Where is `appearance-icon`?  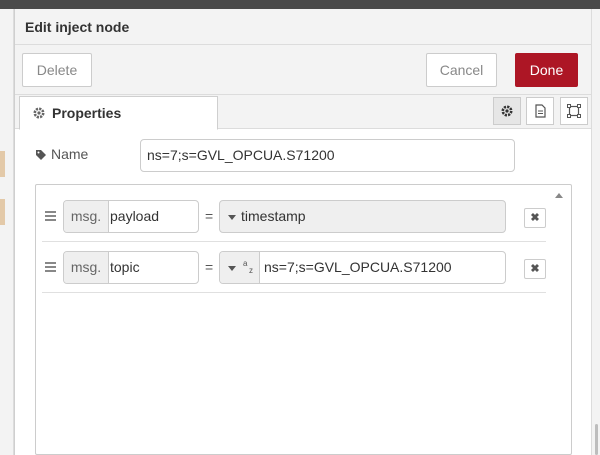
appearance-icon is located at coordinates (574, 111).